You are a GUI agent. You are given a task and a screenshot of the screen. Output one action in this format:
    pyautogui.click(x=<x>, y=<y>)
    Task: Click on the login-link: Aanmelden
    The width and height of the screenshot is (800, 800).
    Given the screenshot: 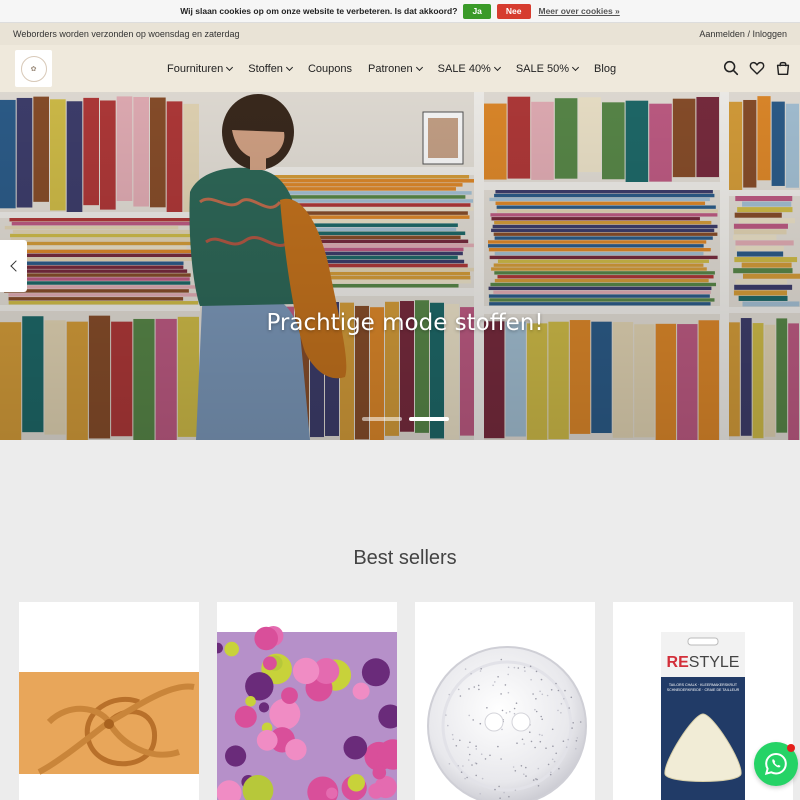 What is the action you would take?
    pyautogui.click(x=722, y=34)
    